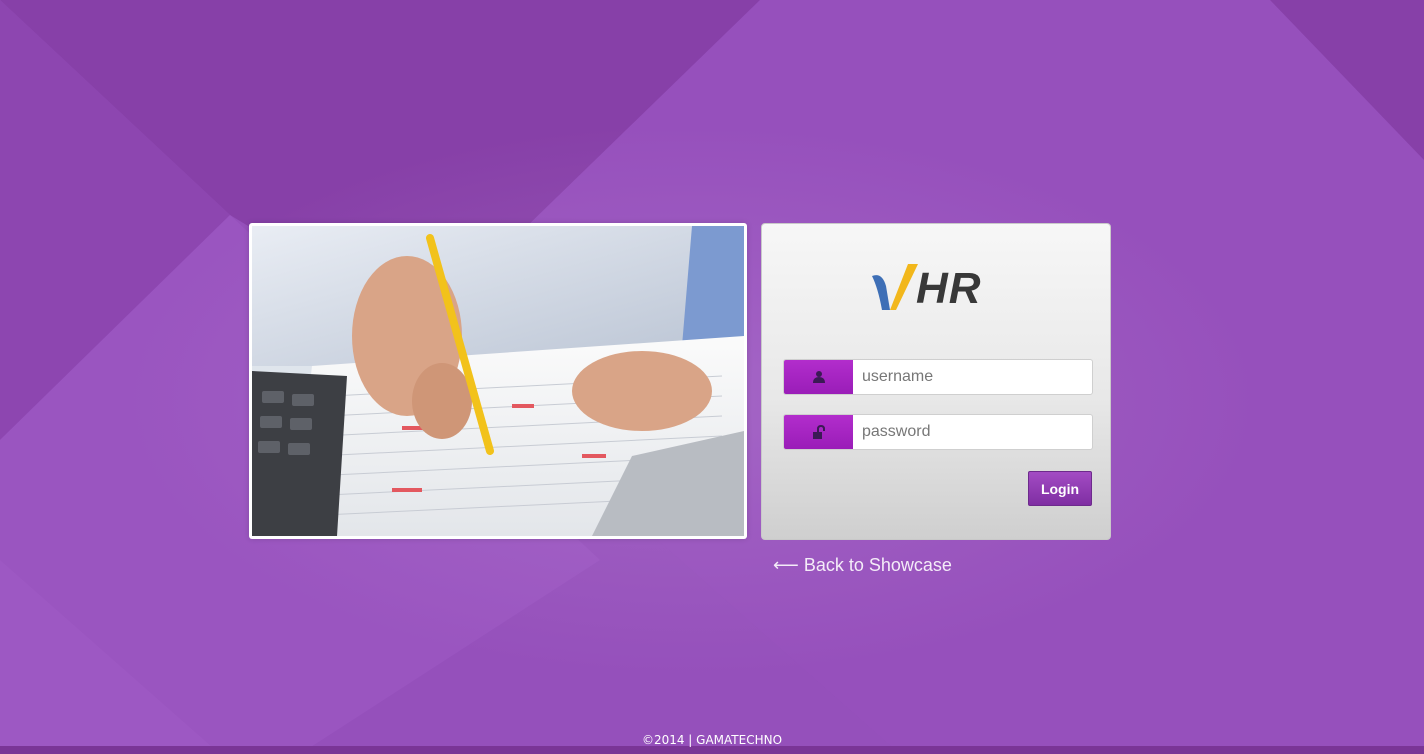  I want to click on username-field, so click(938, 377).